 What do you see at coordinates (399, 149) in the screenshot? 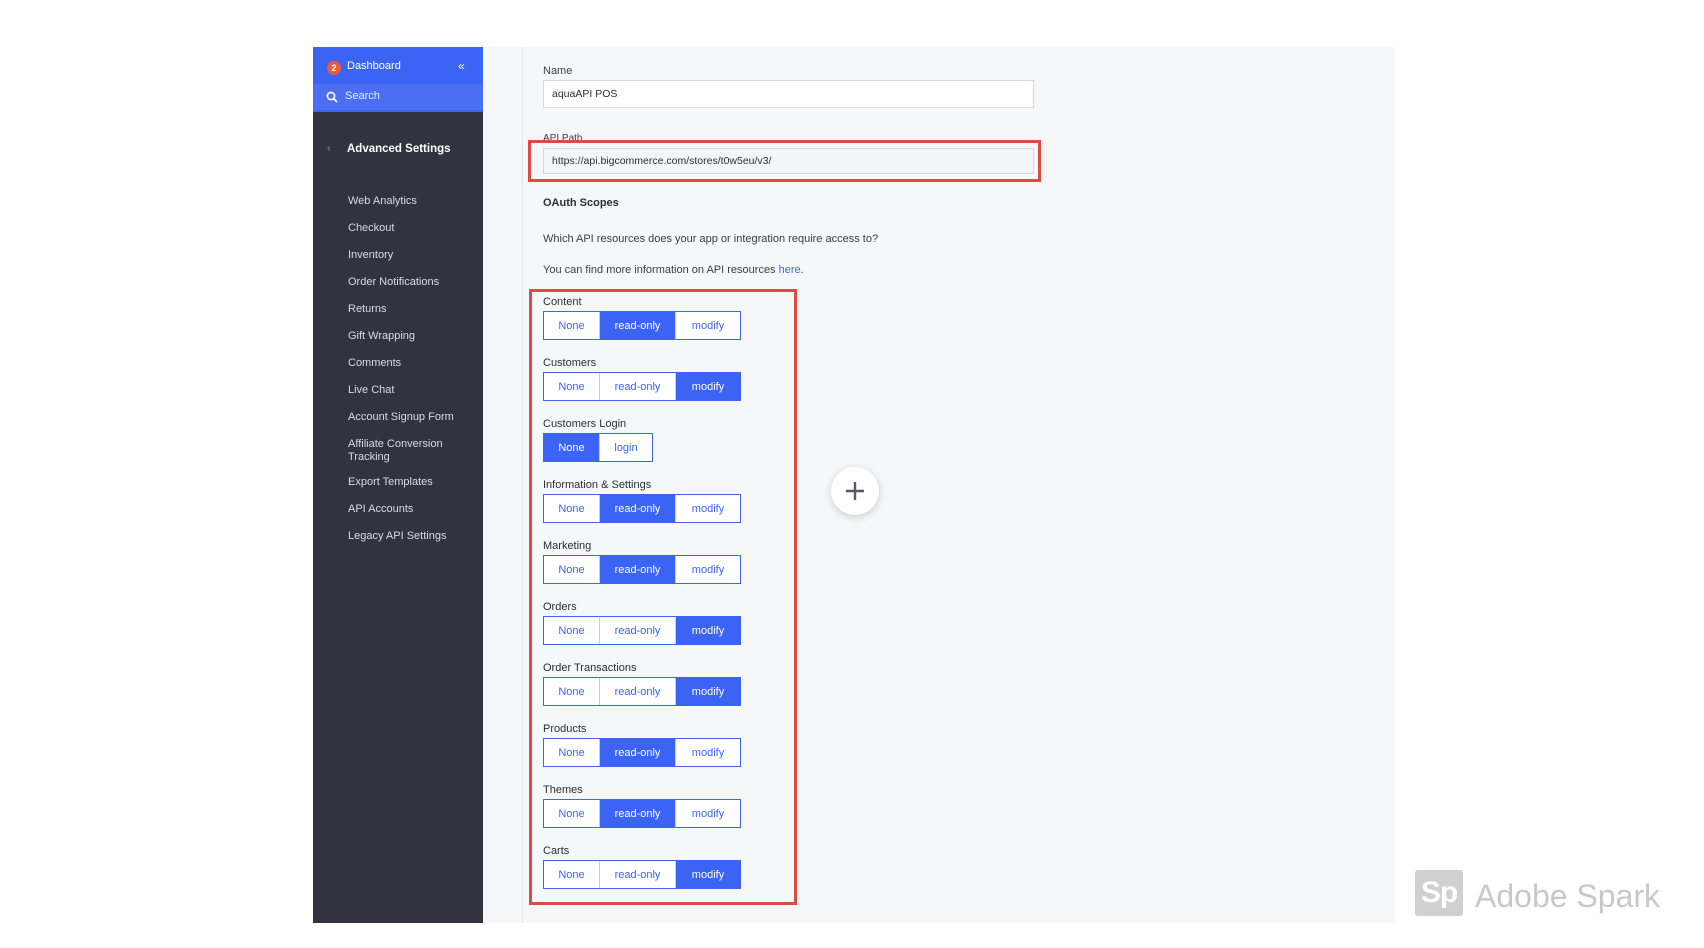
I see `section-title: Advanced Settings` at bounding box center [399, 149].